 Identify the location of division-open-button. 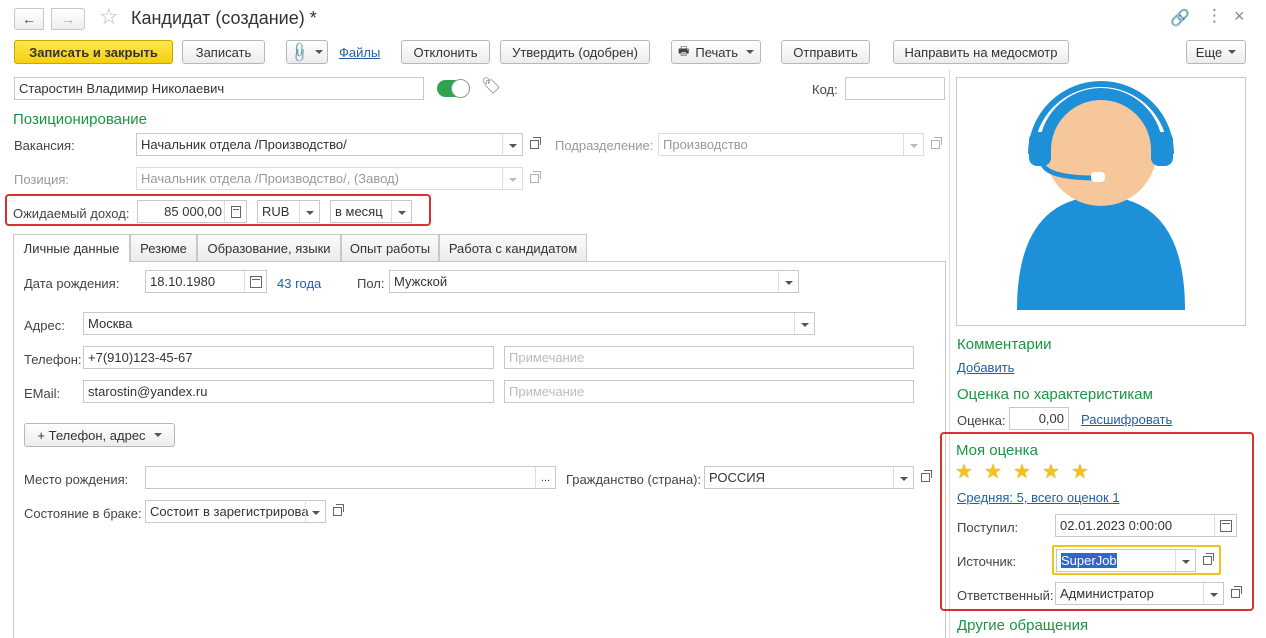
(935, 144).